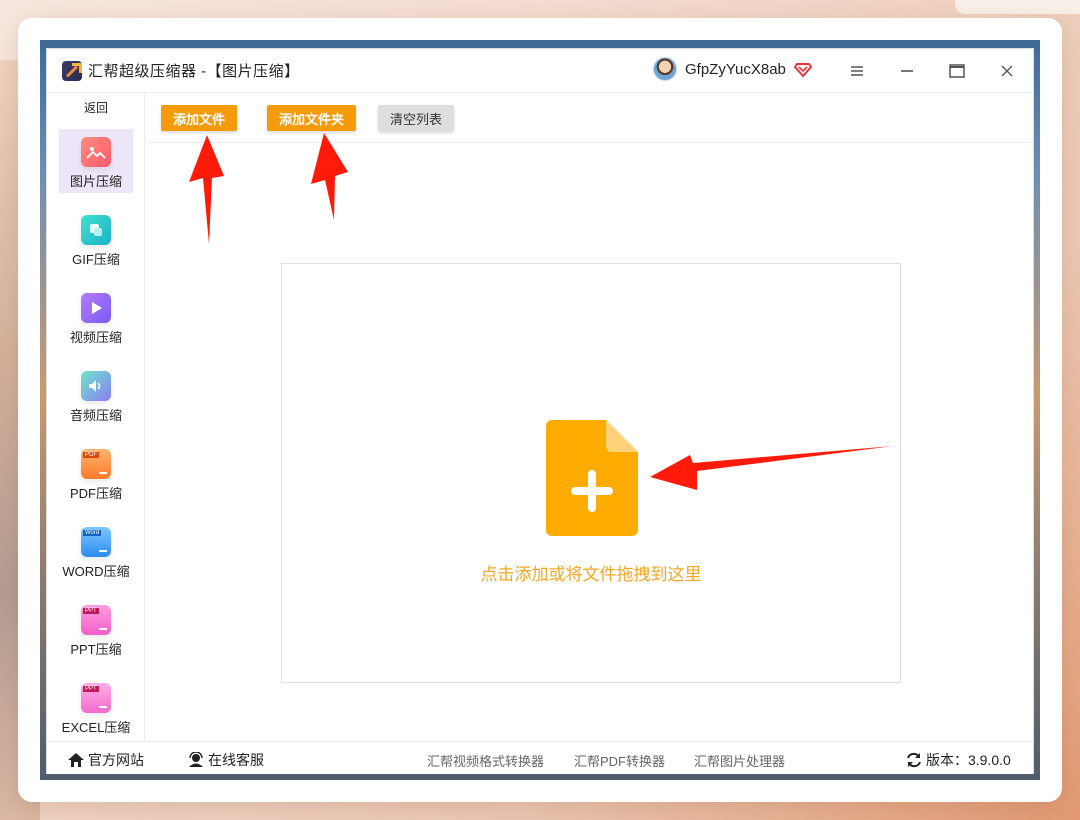  What do you see at coordinates (914, 760) in the screenshot?
I see `refresh-icon` at bounding box center [914, 760].